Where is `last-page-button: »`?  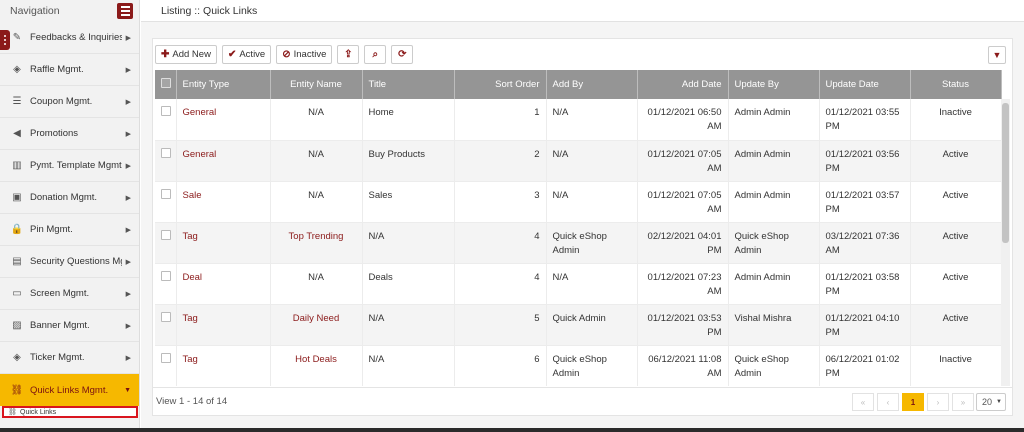
last-page-button: » is located at coordinates (963, 402).